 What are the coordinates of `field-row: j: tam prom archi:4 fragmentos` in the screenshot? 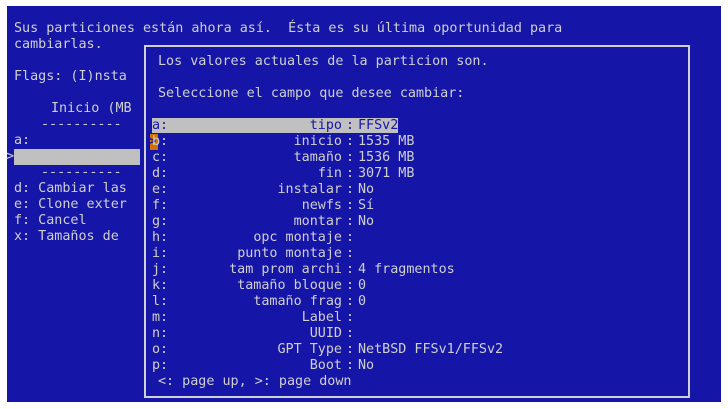 It's located at (303, 270).